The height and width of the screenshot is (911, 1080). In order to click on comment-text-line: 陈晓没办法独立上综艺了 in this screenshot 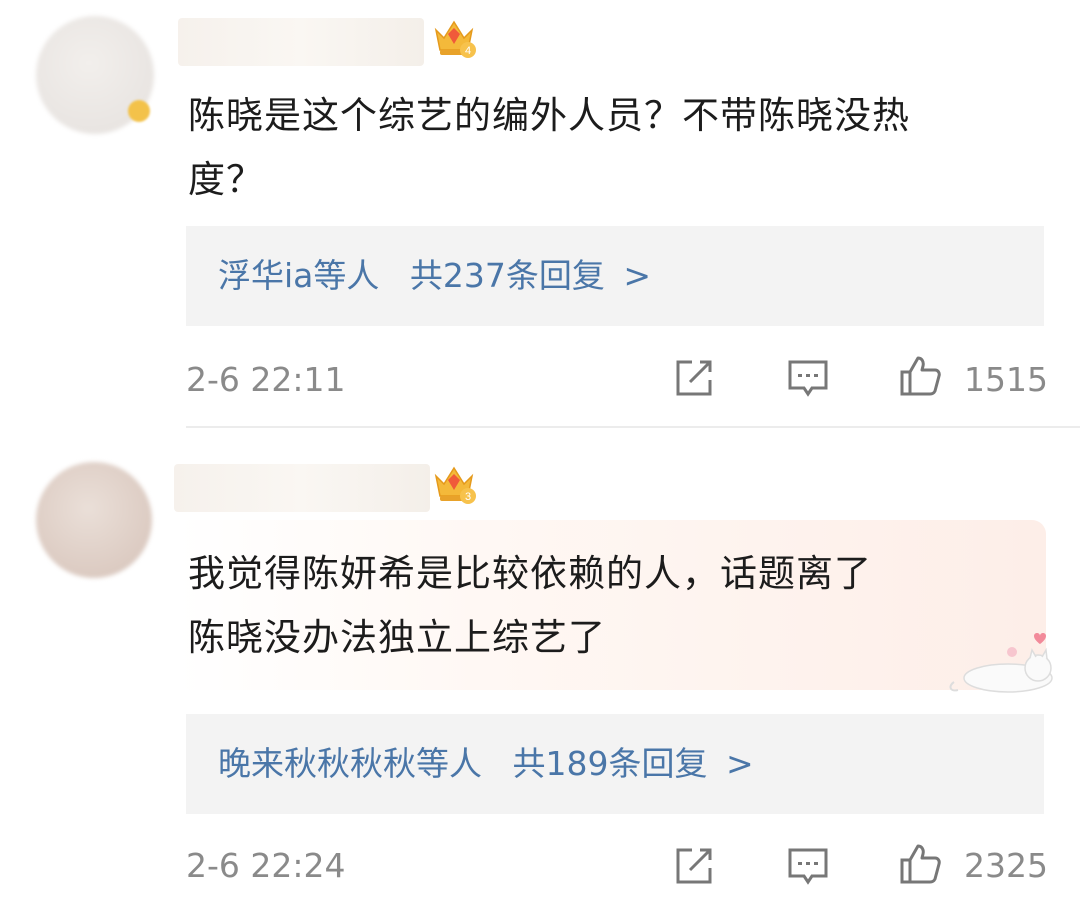, I will do `click(397, 637)`.